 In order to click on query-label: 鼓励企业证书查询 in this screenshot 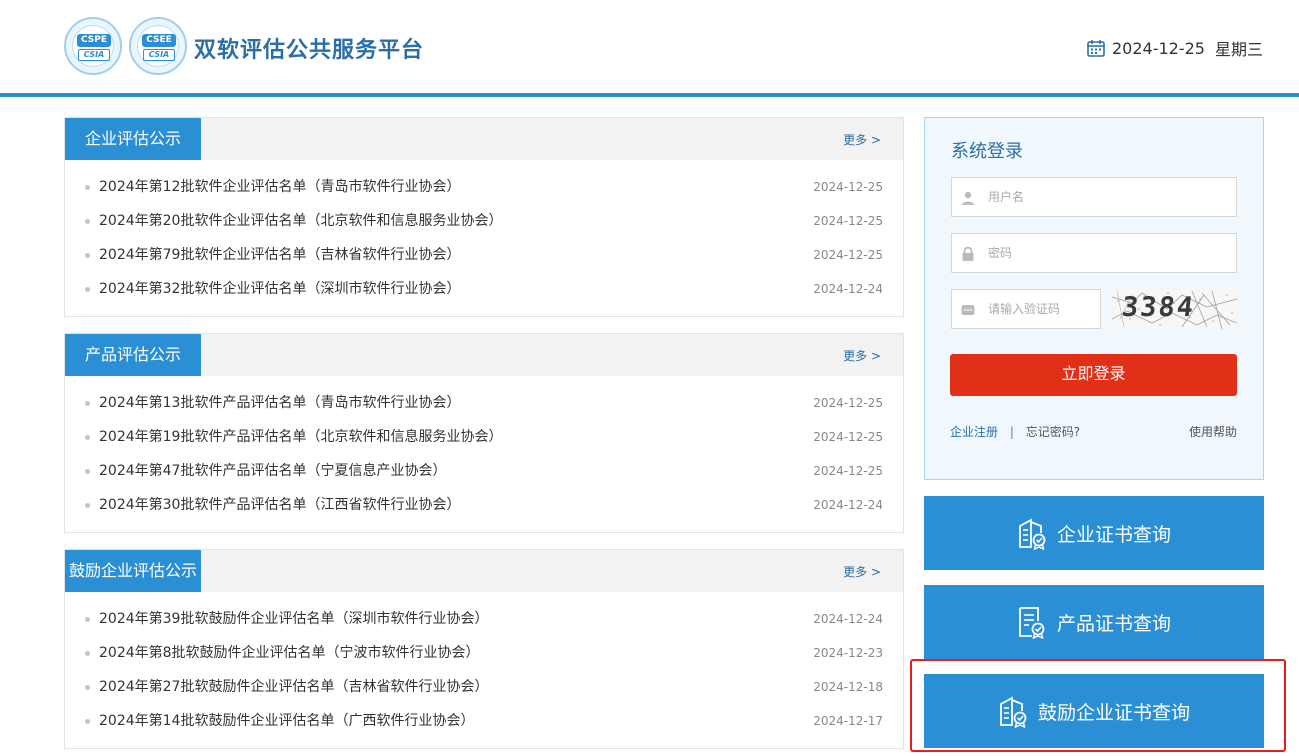, I will do `click(1113, 712)`.